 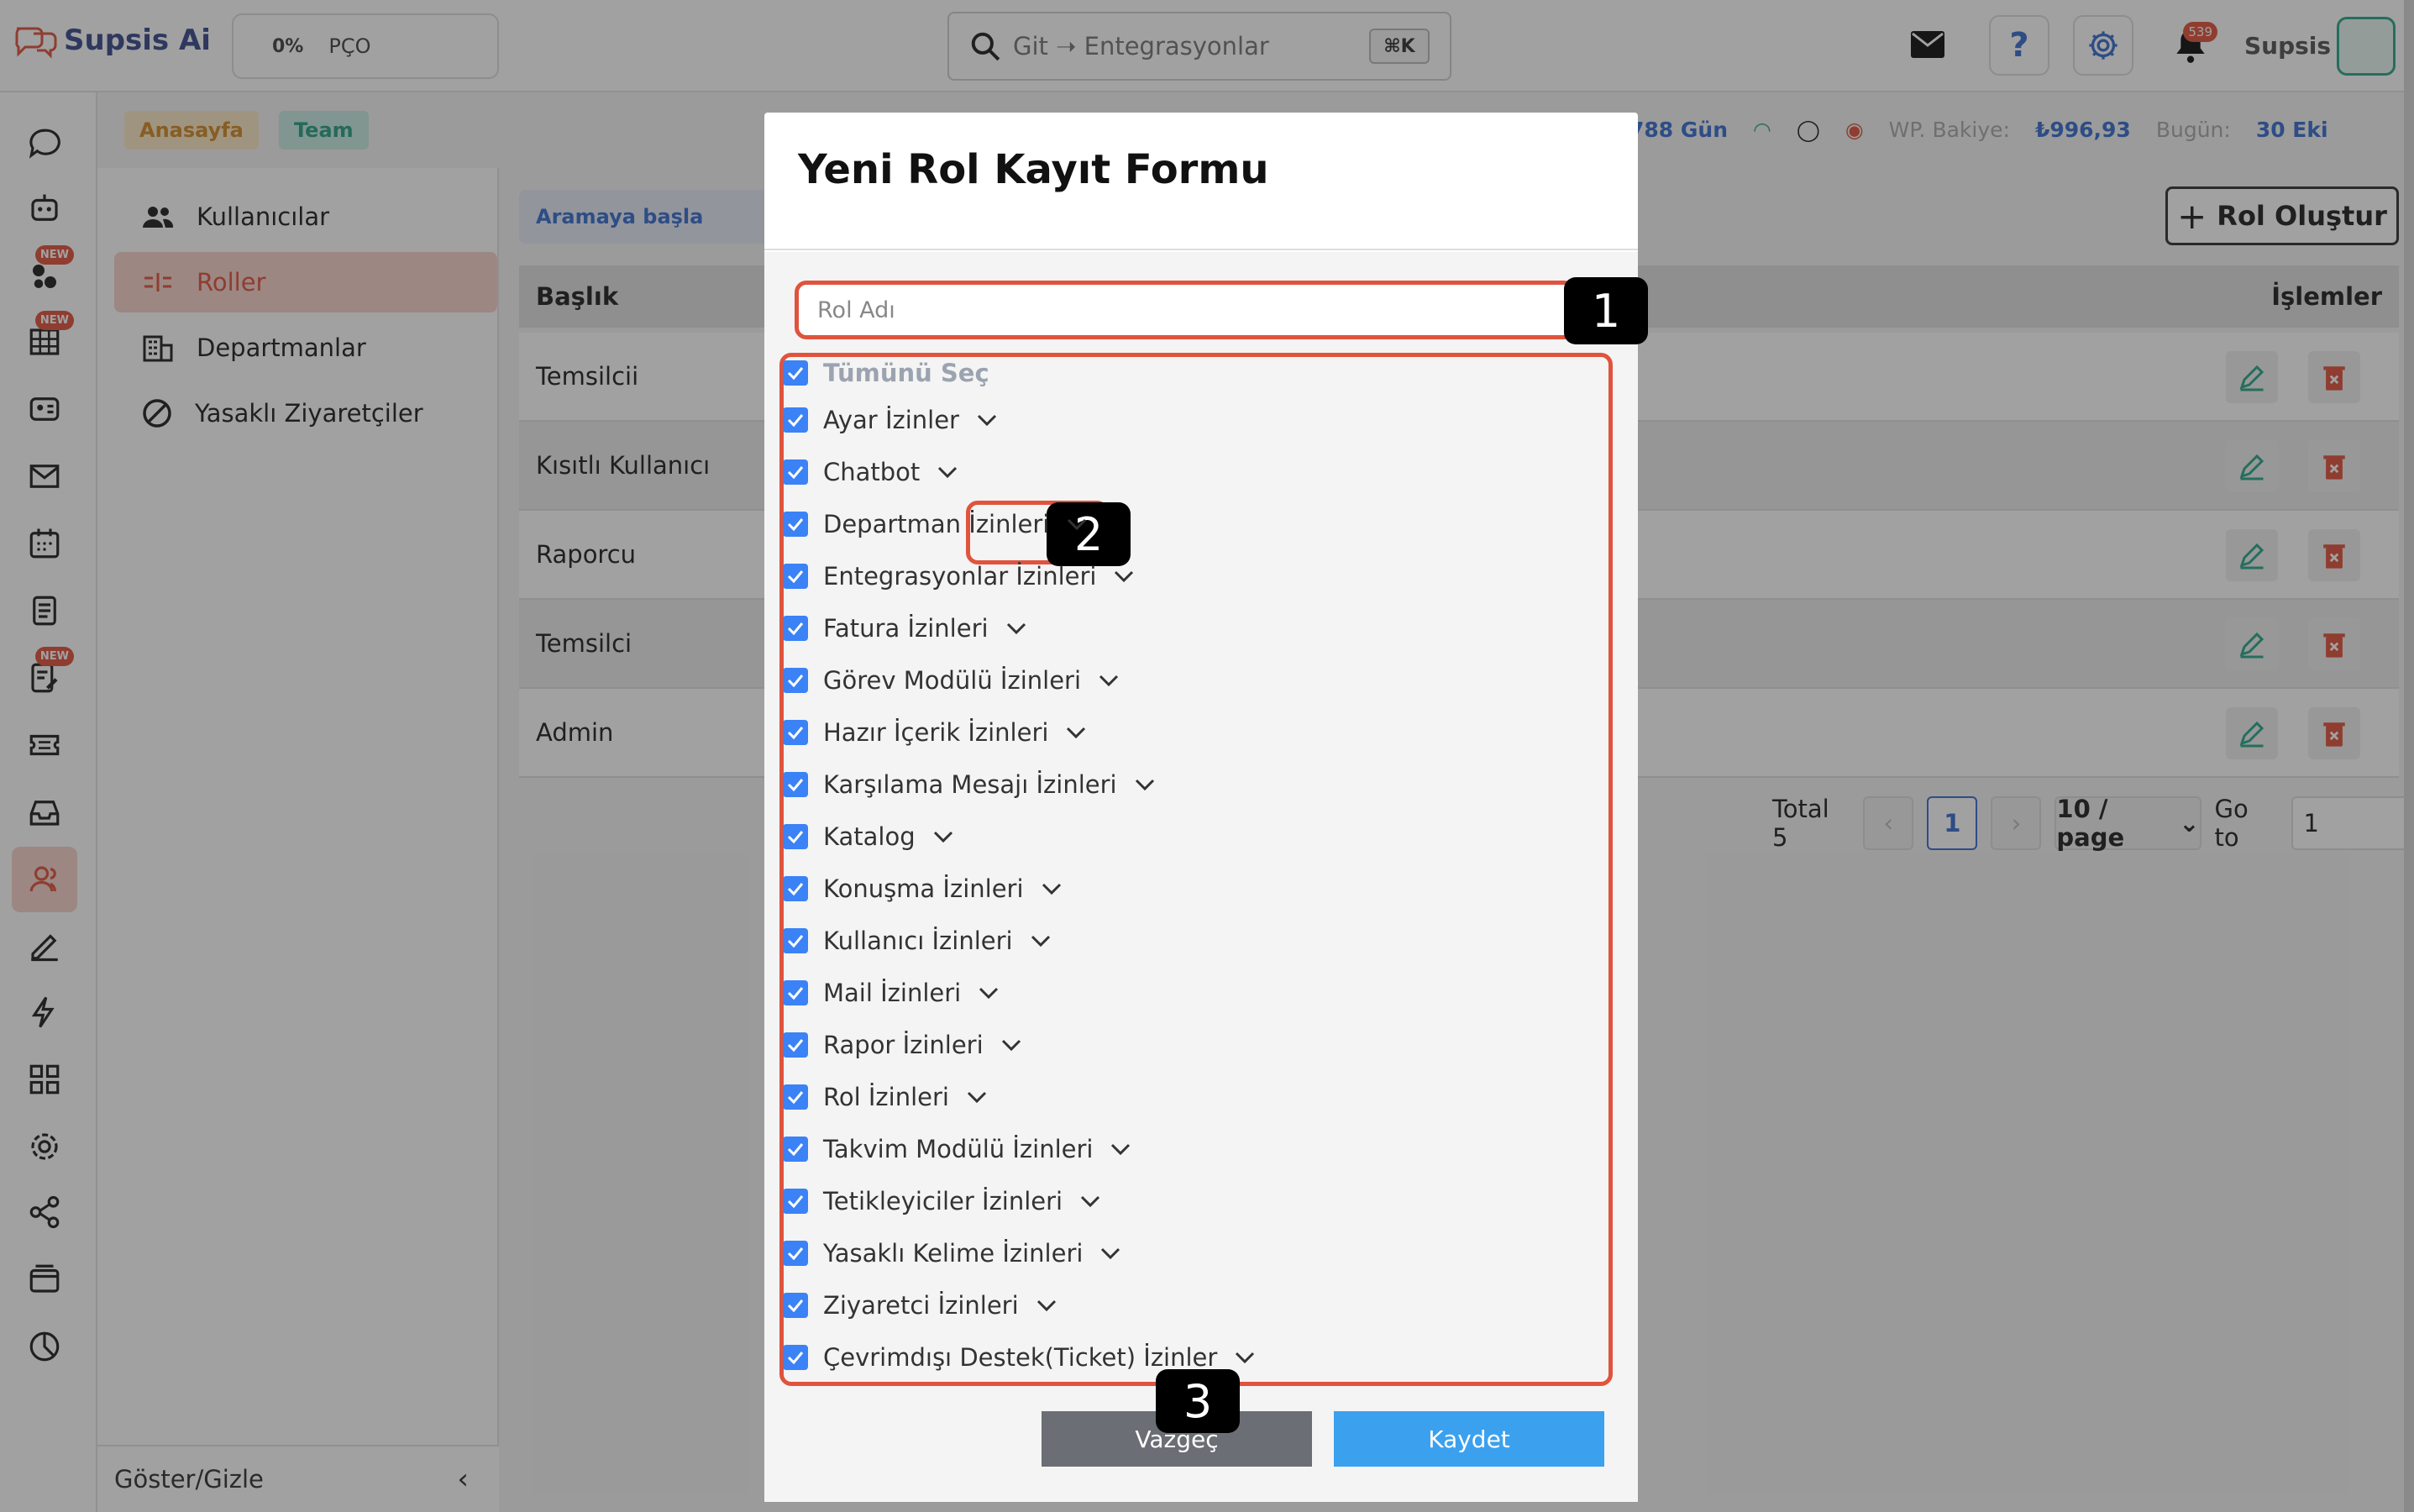 I want to click on permission-item: Rol İzinleri, so click(x=886, y=1097).